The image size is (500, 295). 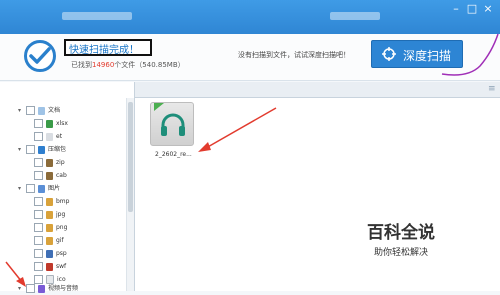 I want to click on red-arrow-line, so click(x=241, y=128).